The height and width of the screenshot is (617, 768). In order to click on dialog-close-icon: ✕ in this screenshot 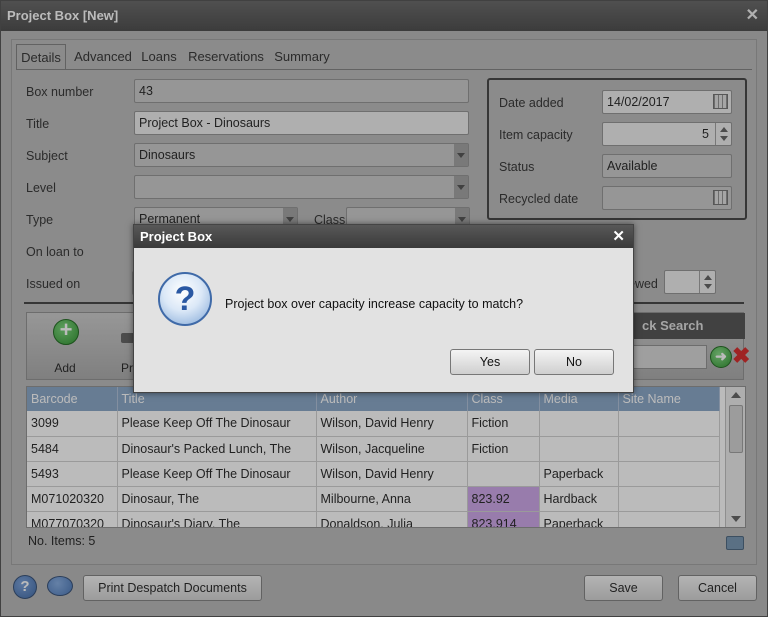, I will do `click(618, 236)`.